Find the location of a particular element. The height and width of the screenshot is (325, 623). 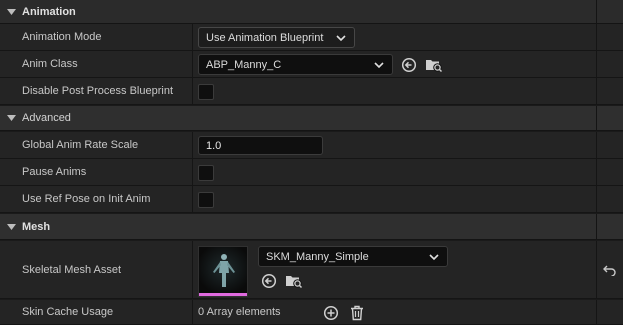

property-label: Skin Cache Usage is located at coordinates (96, 312).